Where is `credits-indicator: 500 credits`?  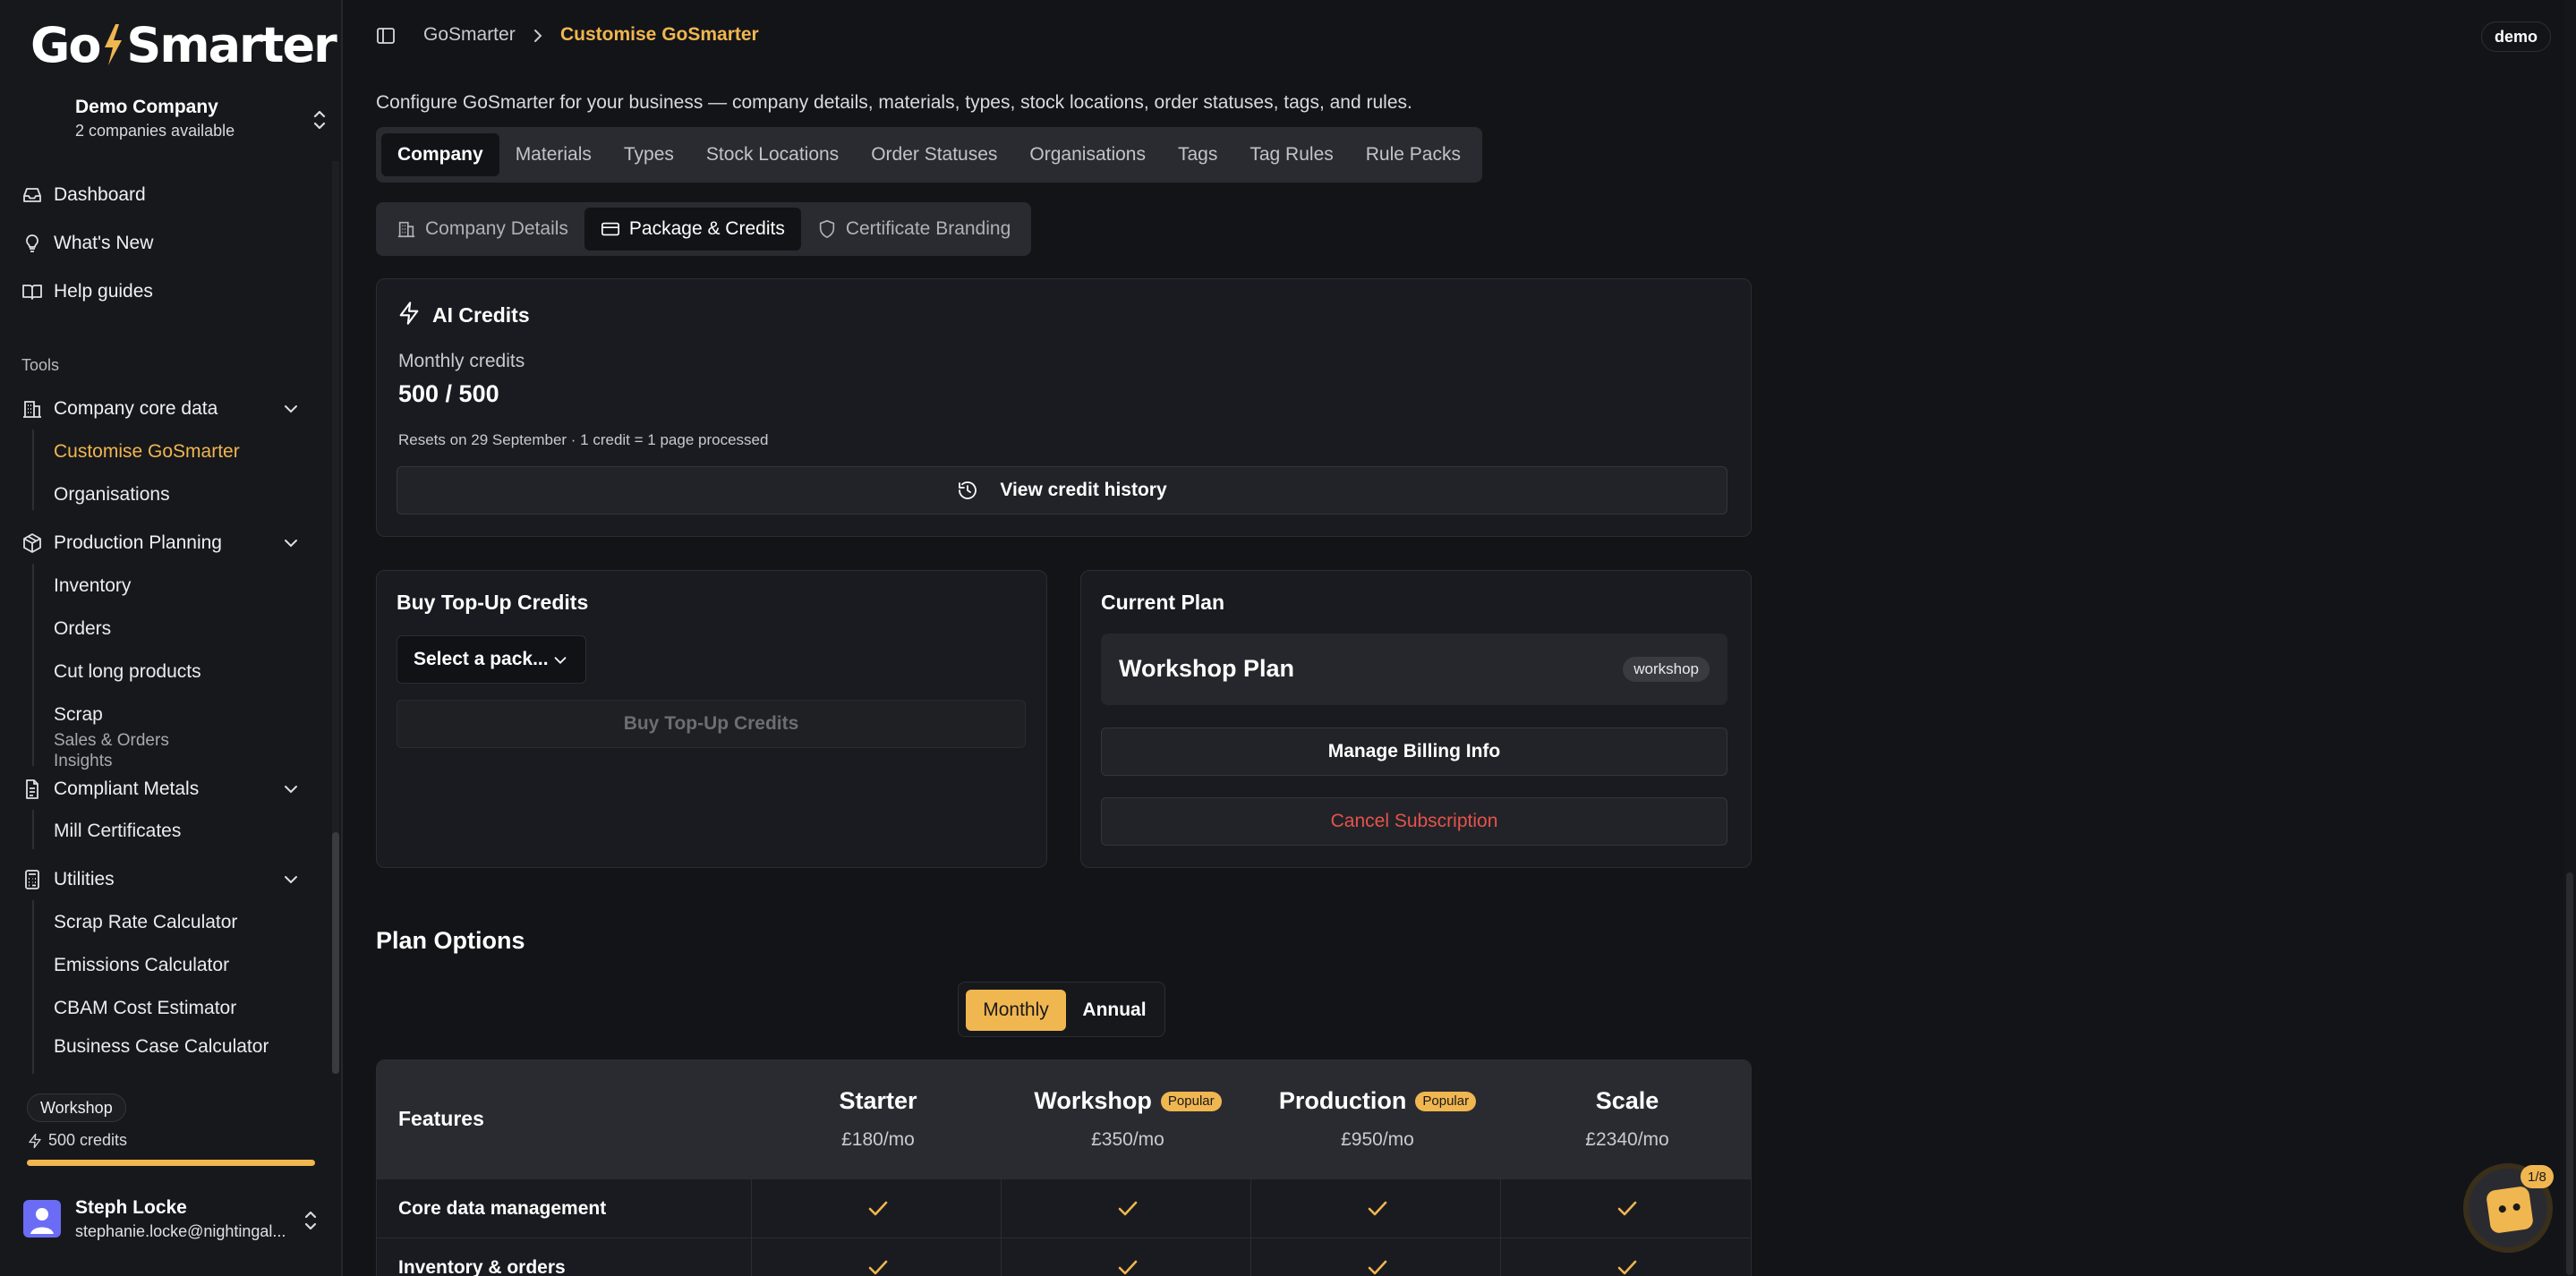
credits-indicator: 500 credits is located at coordinates (77, 1140).